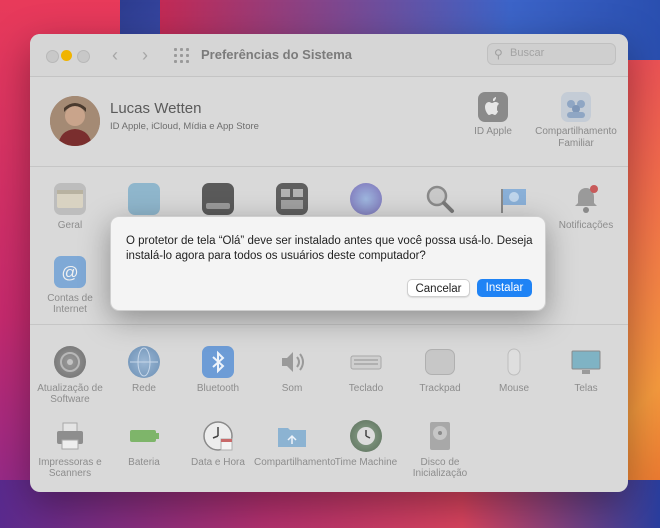 The image size is (660, 528). What do you see at coordinates (292, 436) in the screenshot?
I see `sharing-folder-icon` at bounding box center [292, 436].